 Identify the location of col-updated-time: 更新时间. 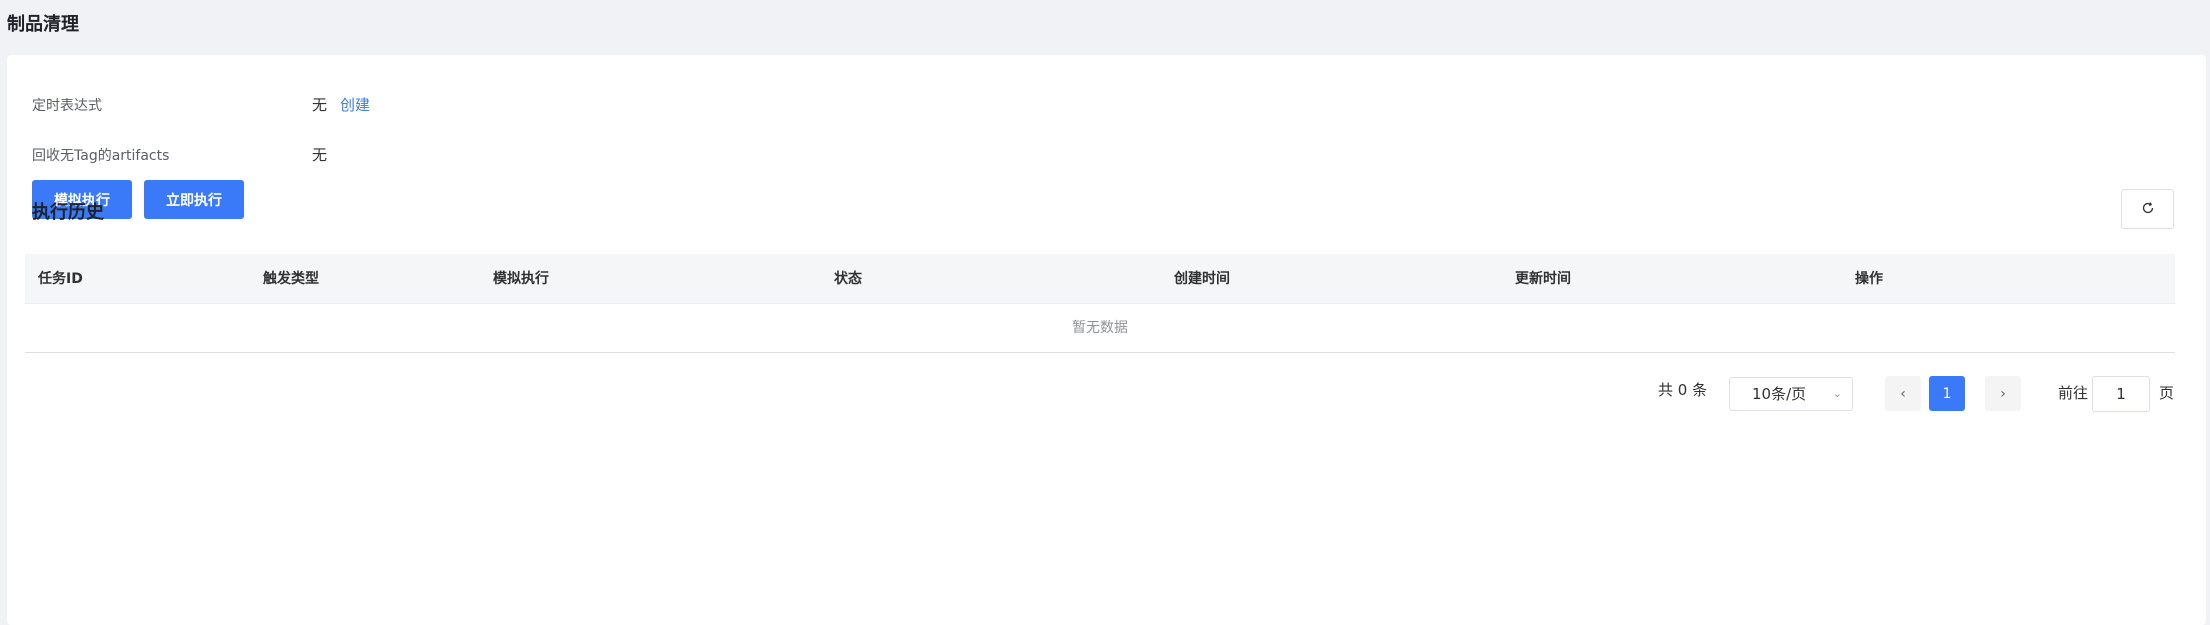
(1543, 279).